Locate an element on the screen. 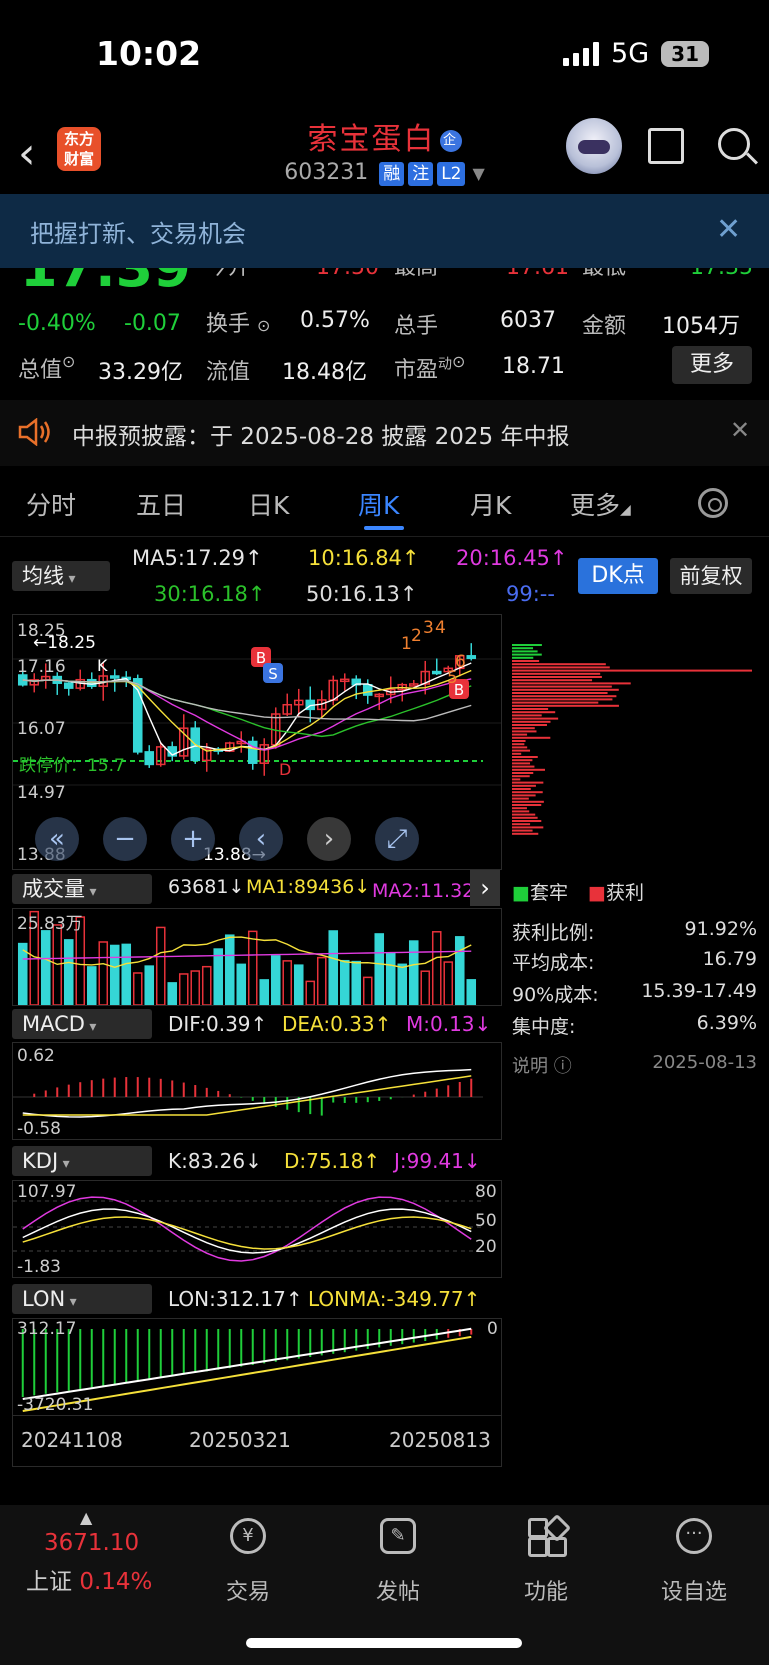 Image resolution: width=769 pixels, height=1665 pixels. search-icon is located at coordinates (734, 144).